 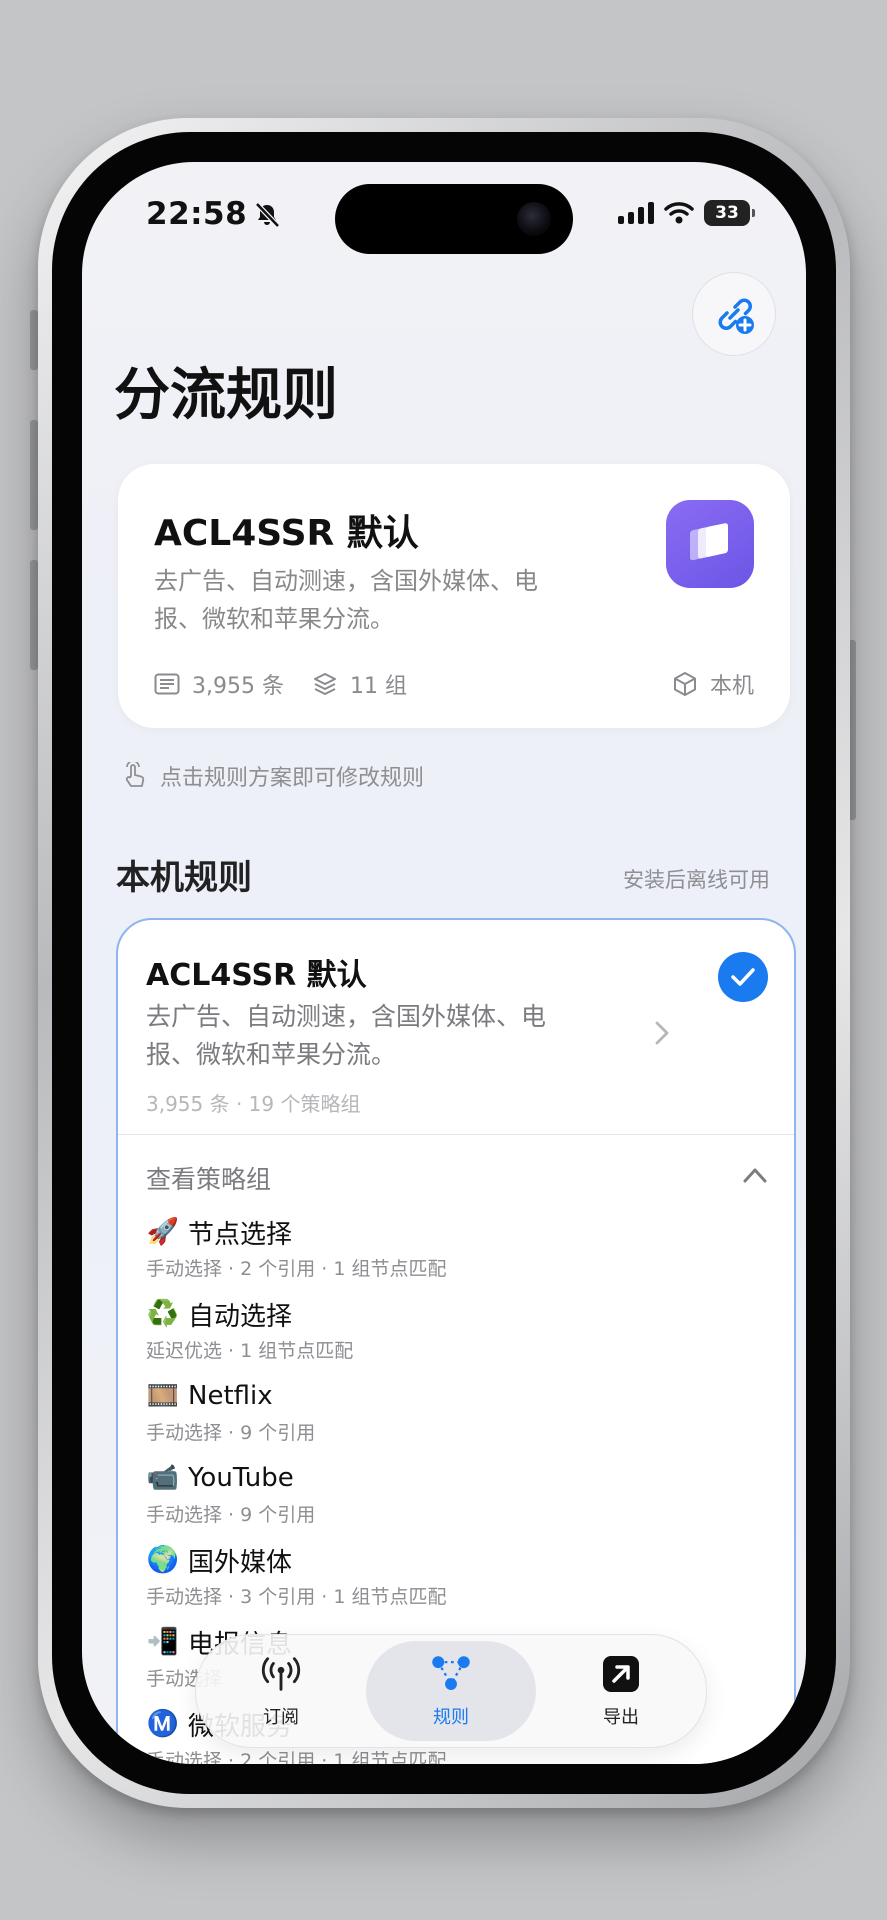 What do you see at coordinates (292, 778) in the screenshot?
I see `edit-hint-text: 点击规则方案即可修改规则` at bounding box center [292, 778].